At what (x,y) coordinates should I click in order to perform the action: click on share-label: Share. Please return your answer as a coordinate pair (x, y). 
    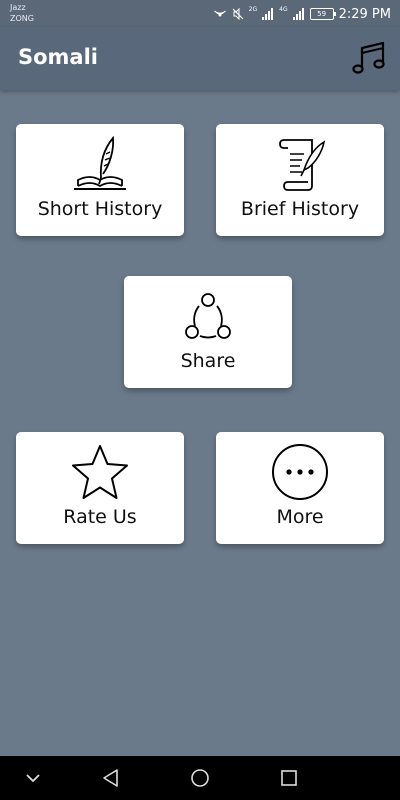
    Looking at the image, I should click on (208, 361).